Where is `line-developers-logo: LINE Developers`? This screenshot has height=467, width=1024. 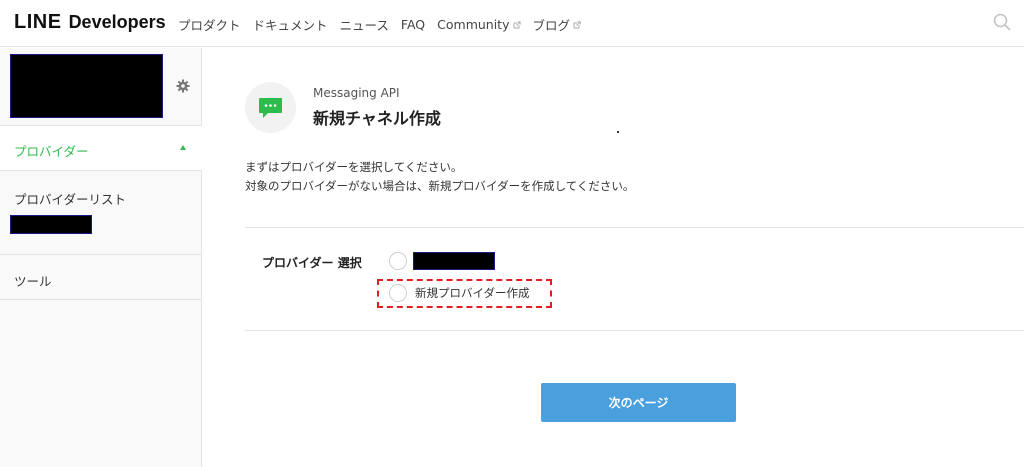
line-developers-logo: LINE Developers is located at coordinates (90, 22).